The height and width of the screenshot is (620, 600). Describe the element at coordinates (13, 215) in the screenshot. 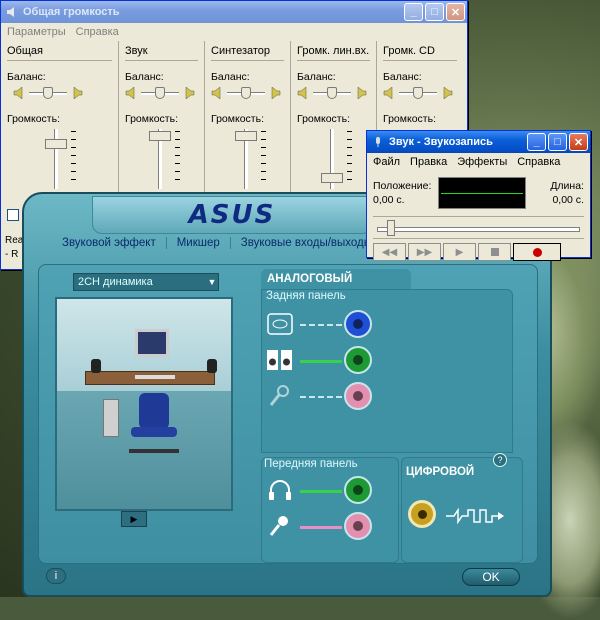

I see `mute-checkbox` at that location.